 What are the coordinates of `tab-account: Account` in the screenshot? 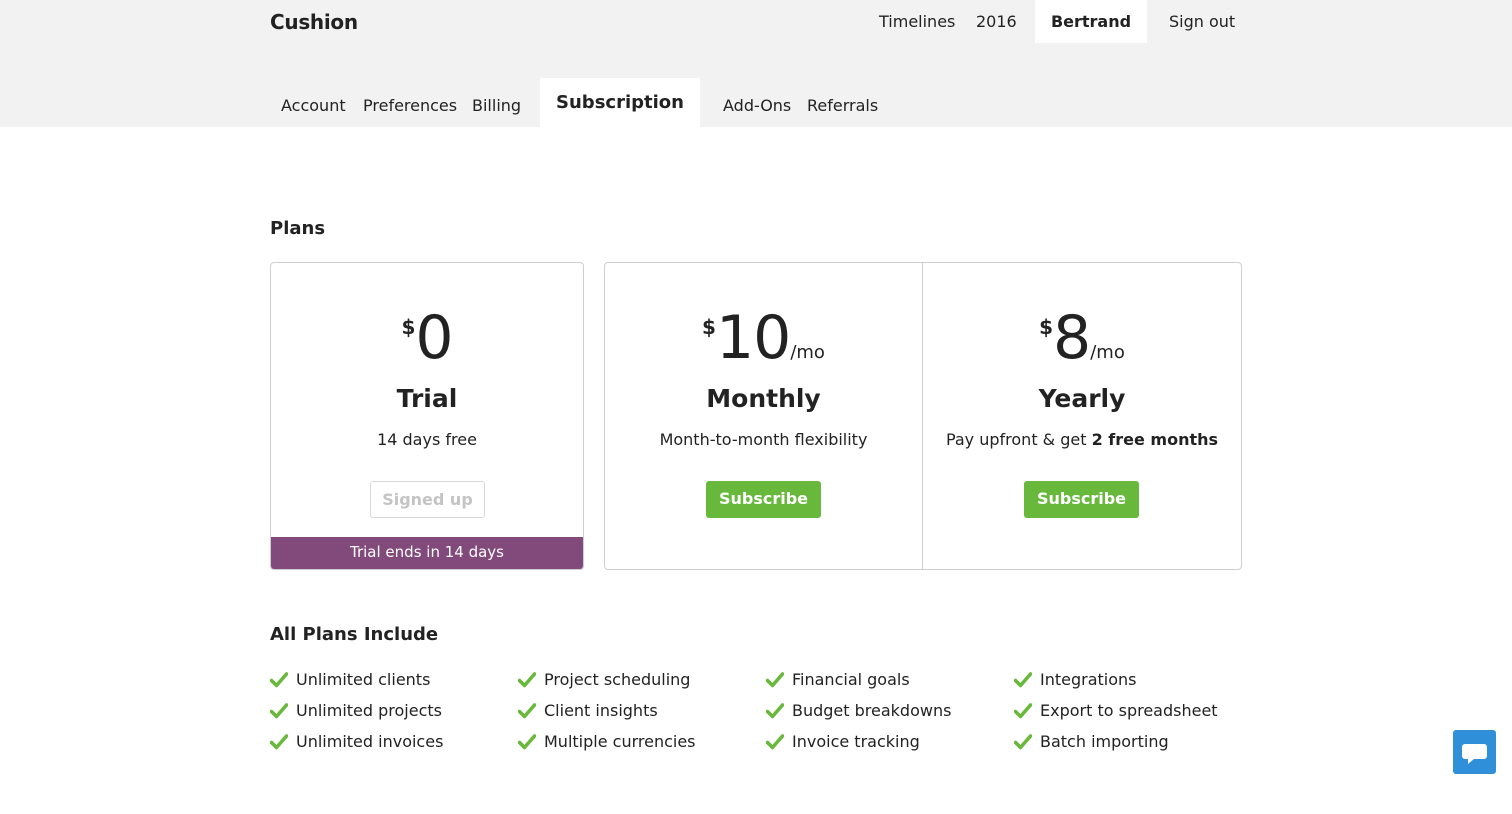 It's located at (313, 105).